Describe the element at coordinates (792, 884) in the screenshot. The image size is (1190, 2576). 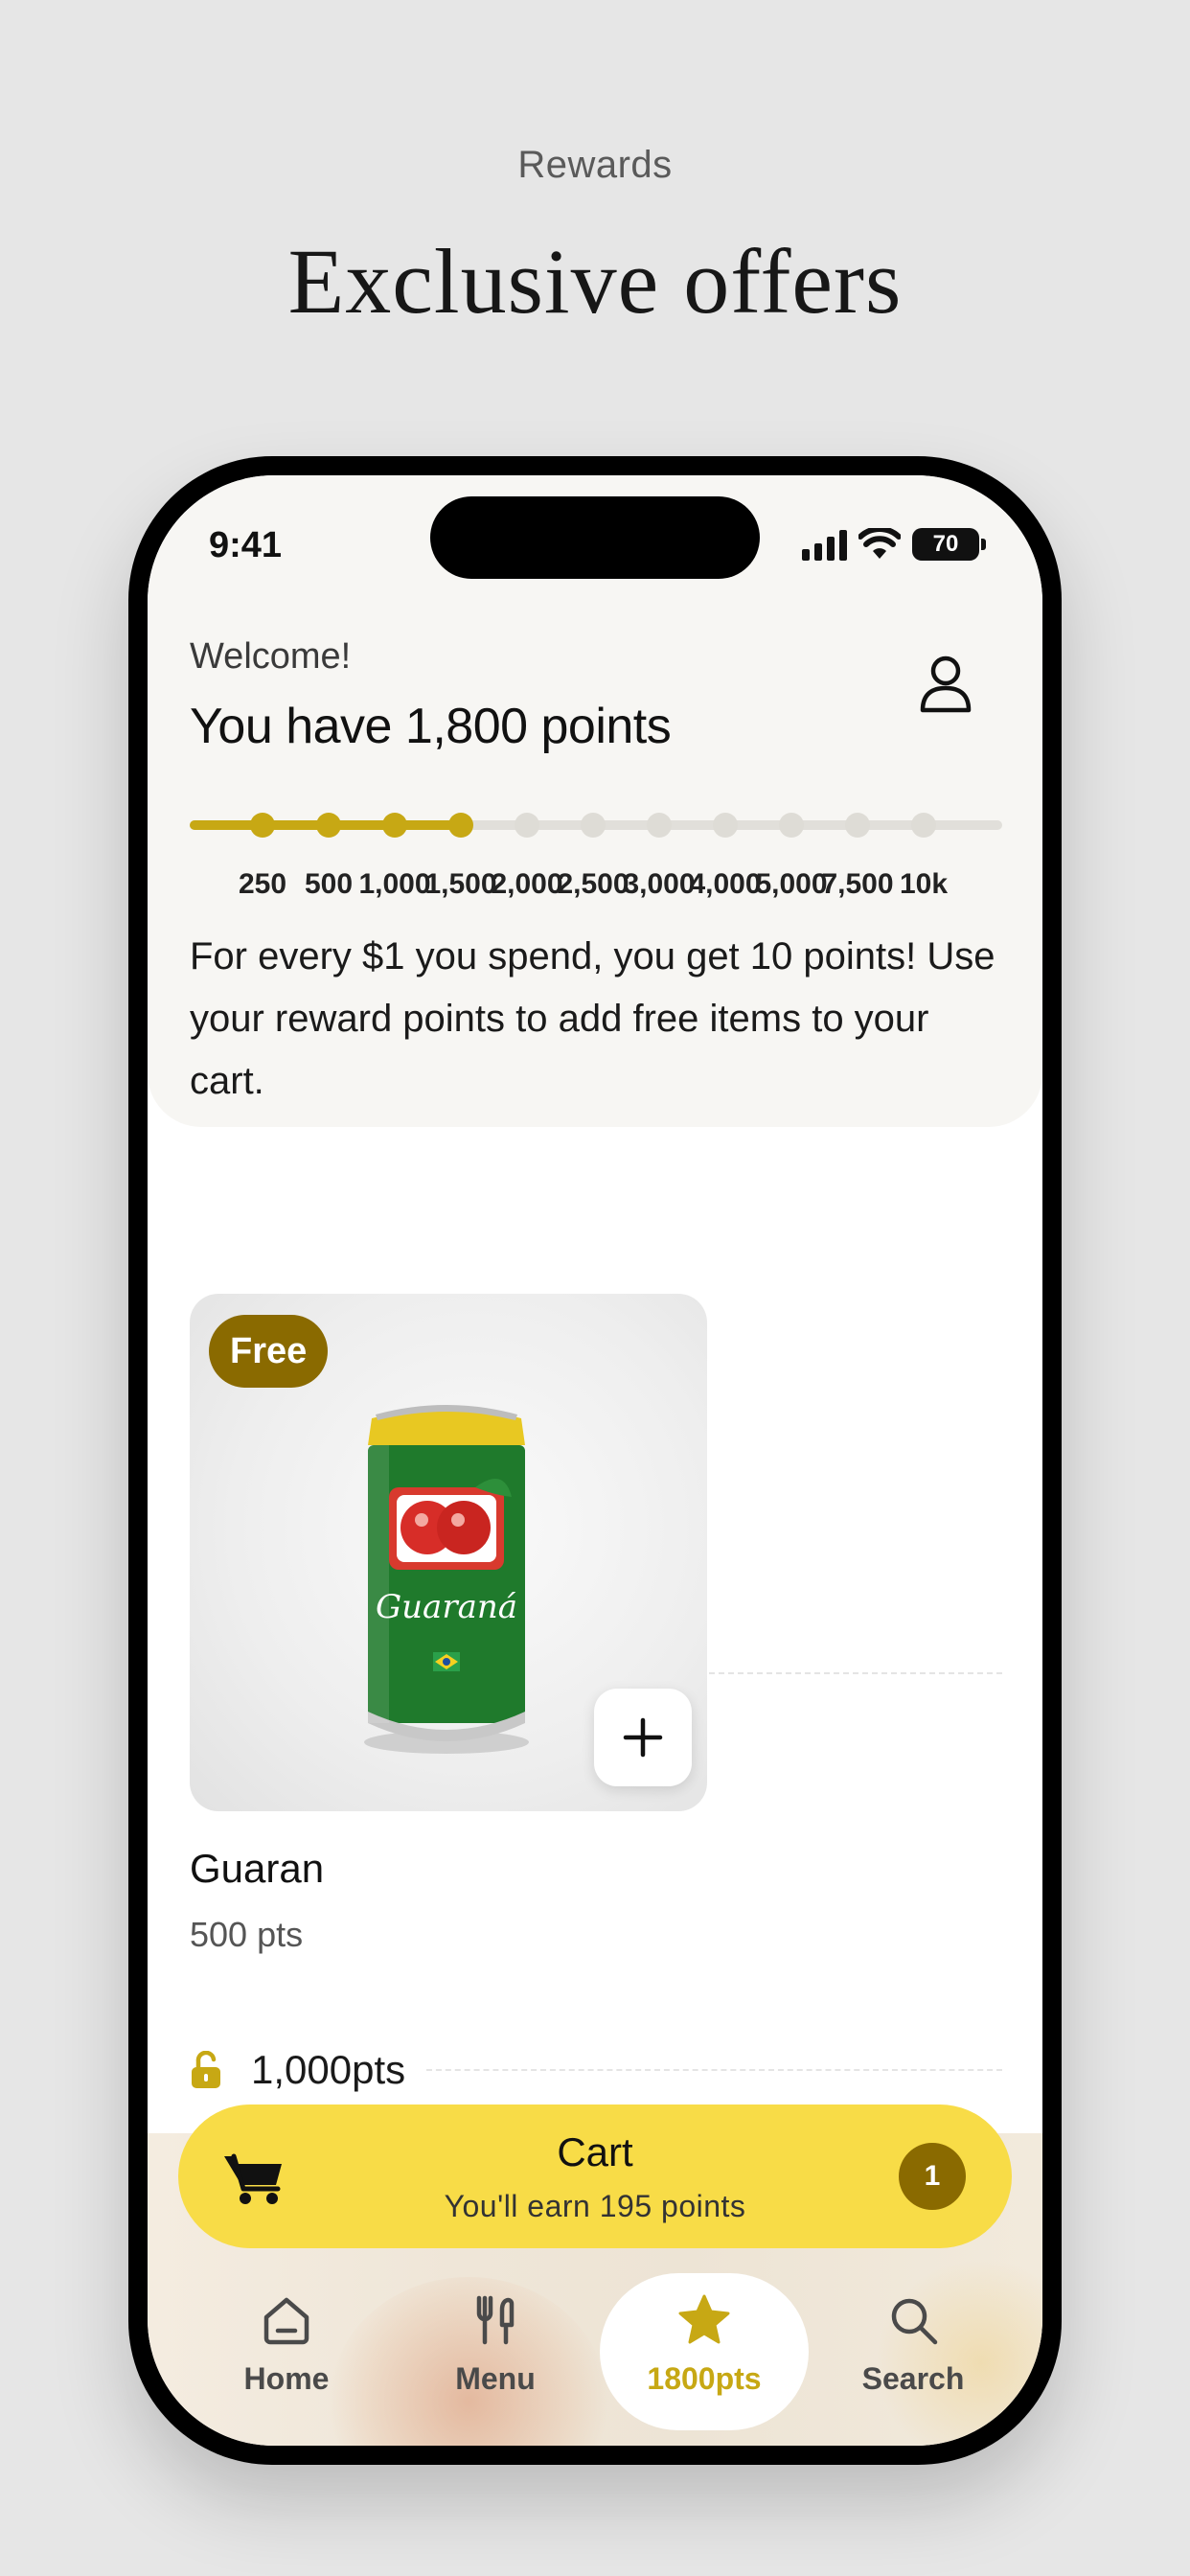
I see `progress-tick-label: 5,000` at that location.